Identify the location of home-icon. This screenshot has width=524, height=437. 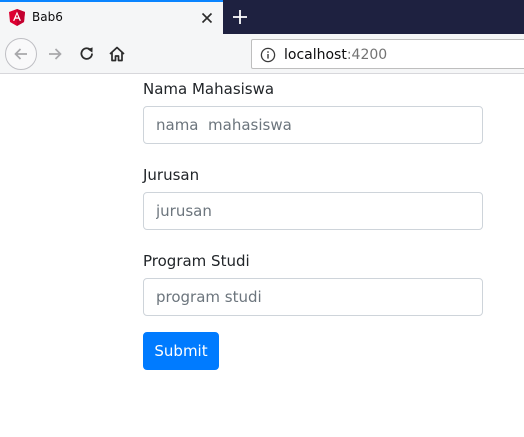
(117, 54).